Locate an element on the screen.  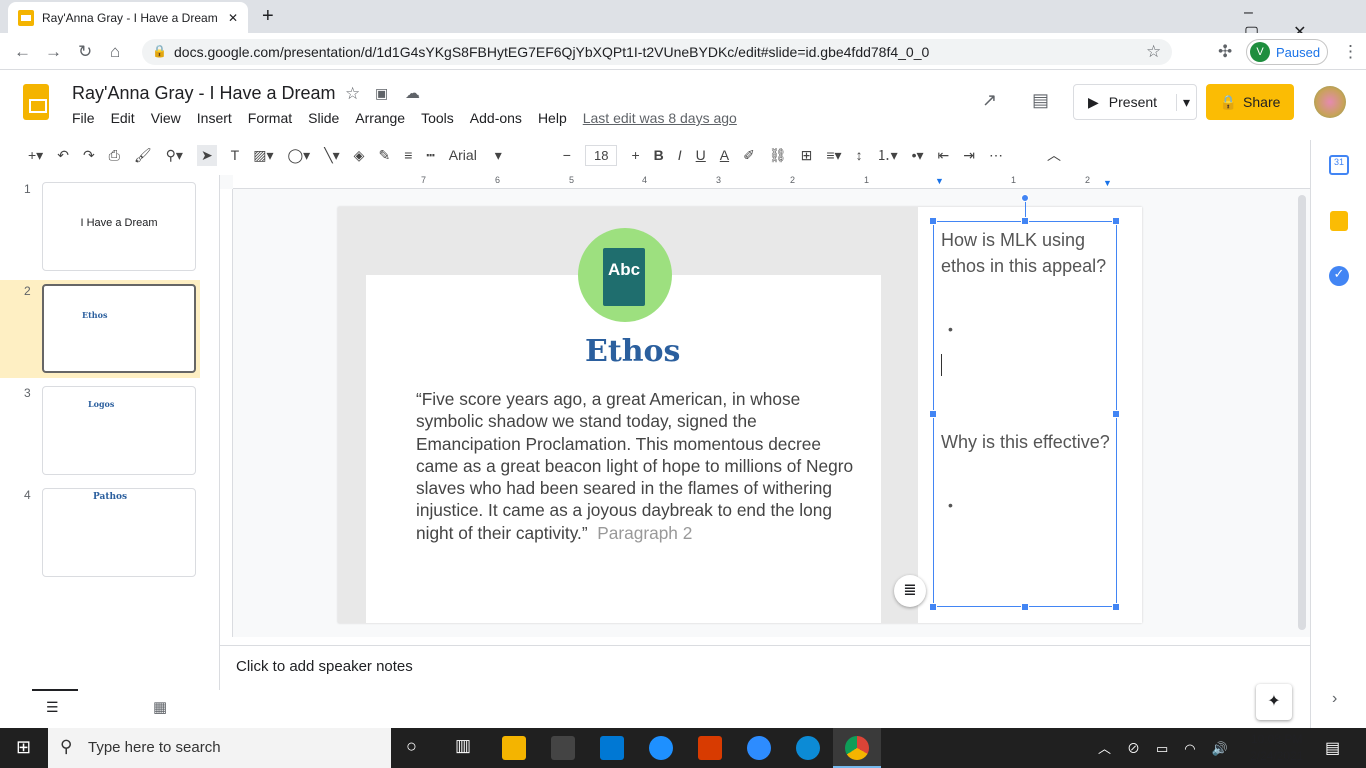
cortana-icon: ○ is located at coordinates (411, 746).